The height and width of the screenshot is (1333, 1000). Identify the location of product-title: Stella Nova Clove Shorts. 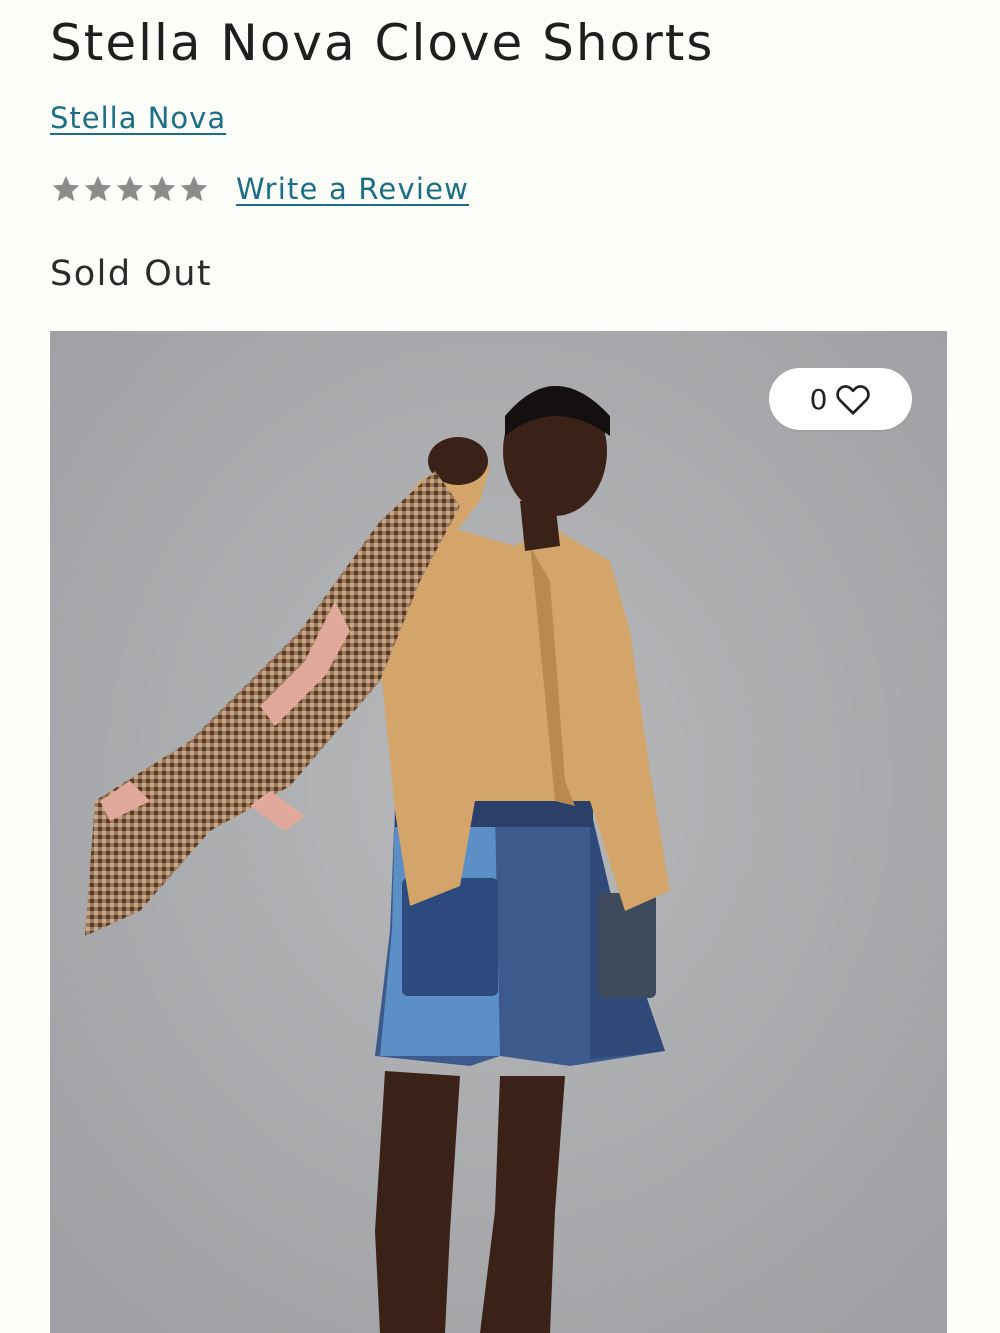
(382, 43).